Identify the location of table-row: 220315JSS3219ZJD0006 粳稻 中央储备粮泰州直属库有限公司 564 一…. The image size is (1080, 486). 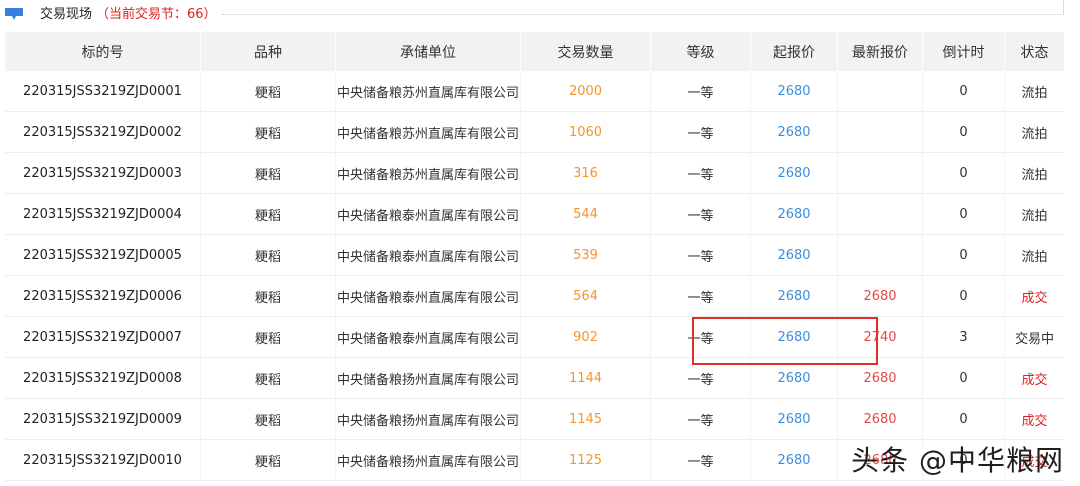
(534, 296).